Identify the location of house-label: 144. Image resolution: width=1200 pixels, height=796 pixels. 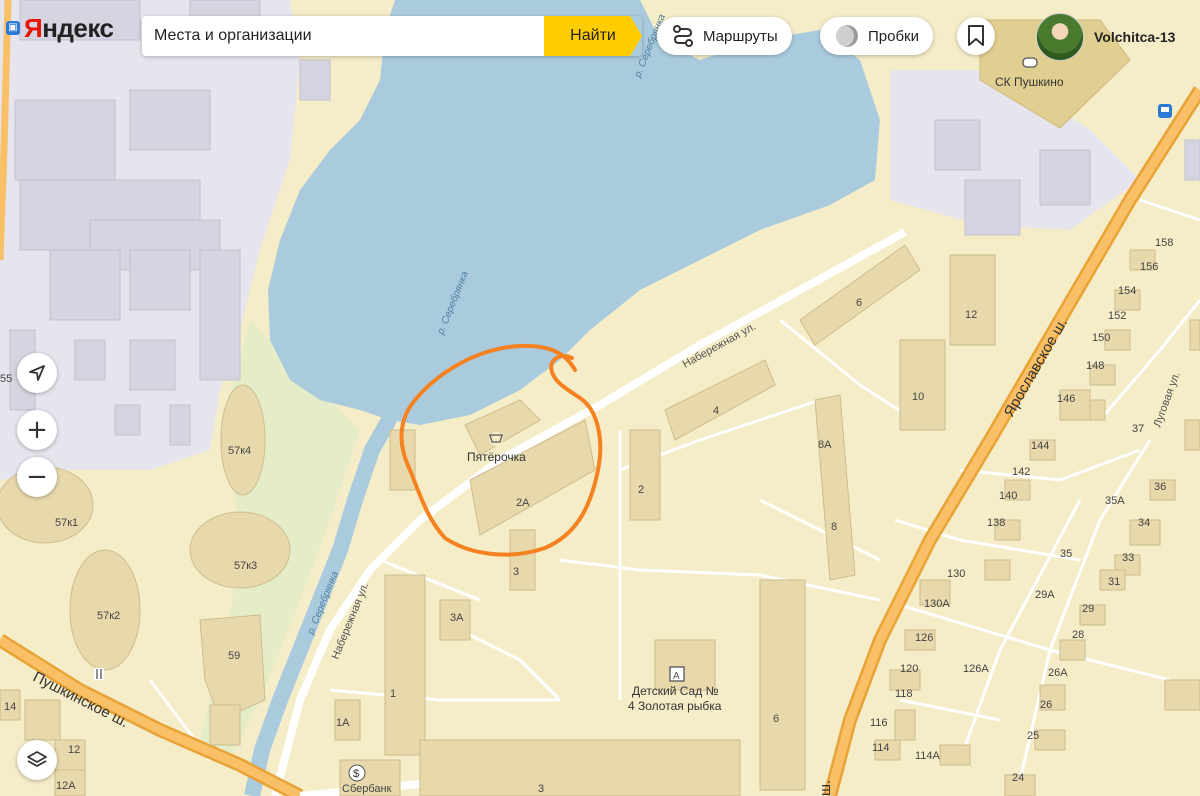
(1040, 446).